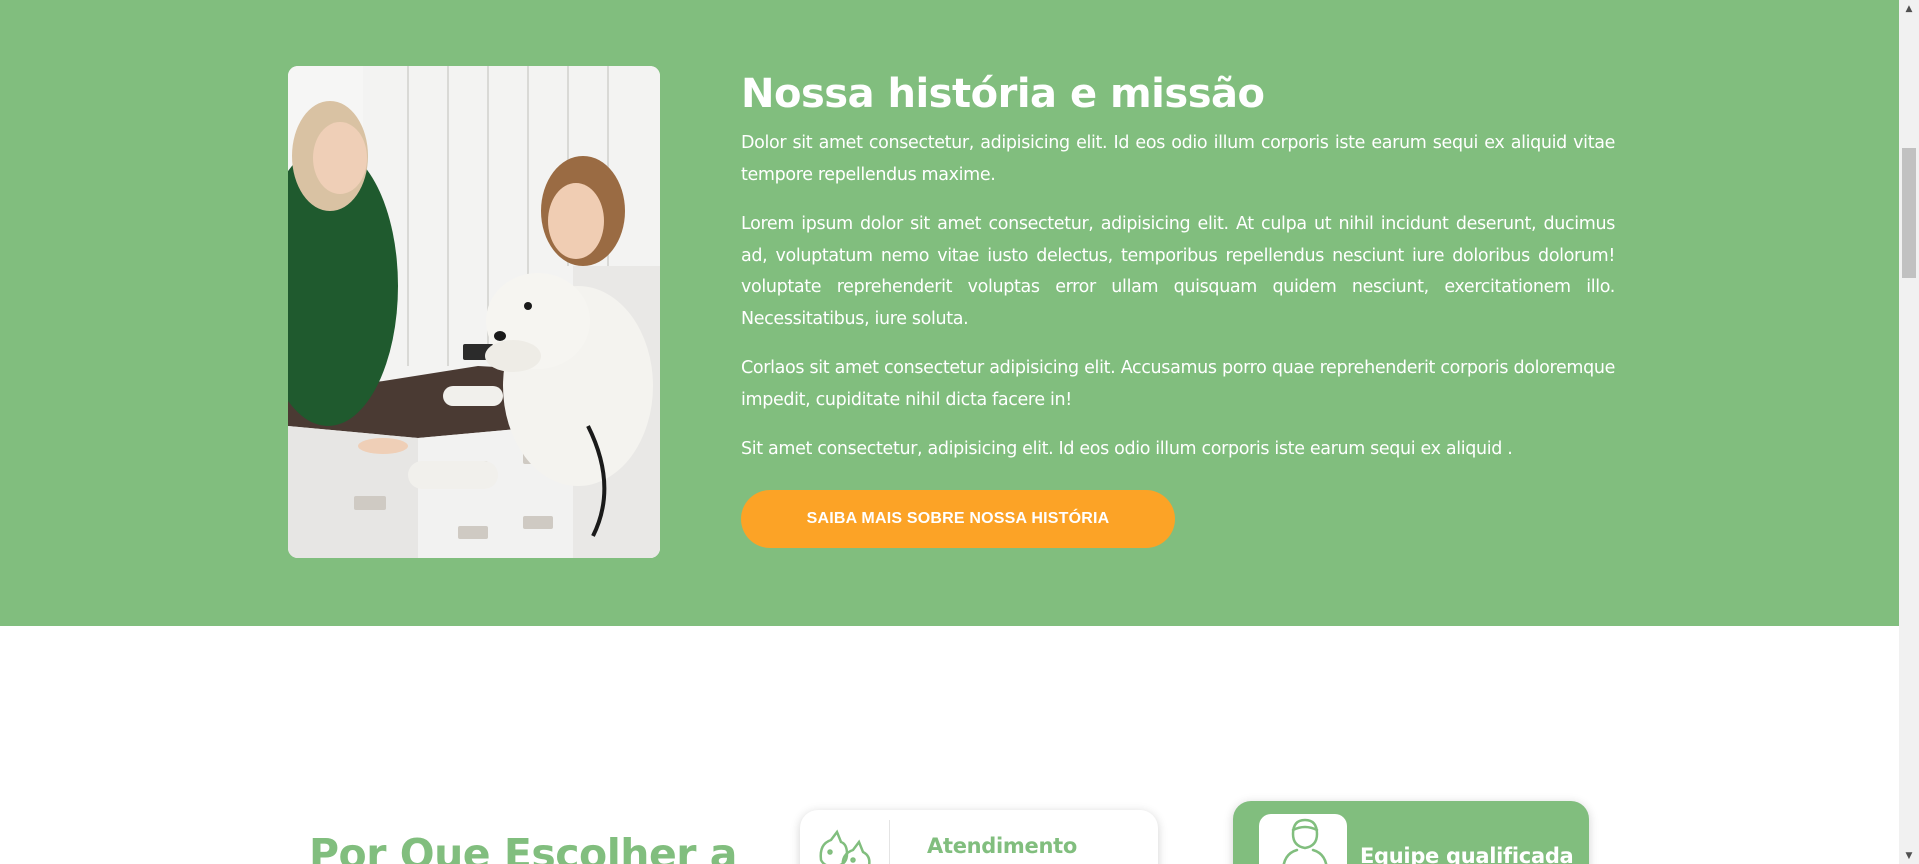 The width and height of the screenshot is (1919, 864). I want to click on about-photo, so click(474, 312).